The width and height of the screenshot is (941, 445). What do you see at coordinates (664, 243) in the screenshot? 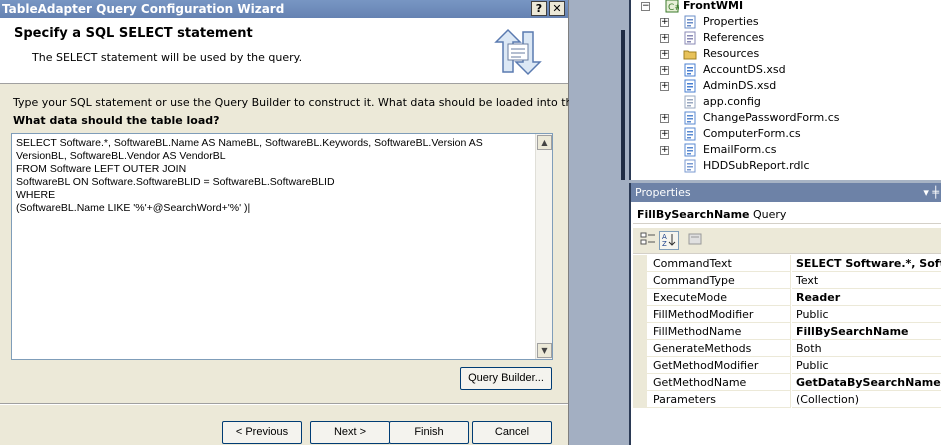
I see `svg-text: Z` at bounding box center [664, 243].